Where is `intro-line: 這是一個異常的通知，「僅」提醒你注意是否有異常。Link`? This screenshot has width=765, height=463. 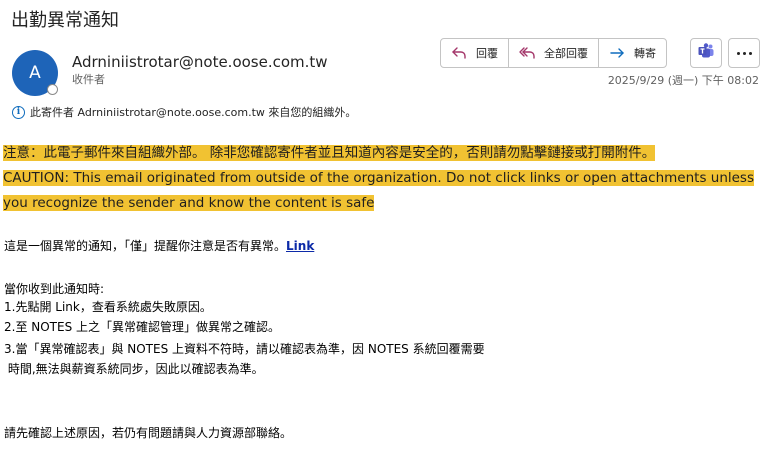 intro-line: 這是一個異常的通知，「僅」提醒你注意是否有異常。Link is located at coordinates (159, 246).